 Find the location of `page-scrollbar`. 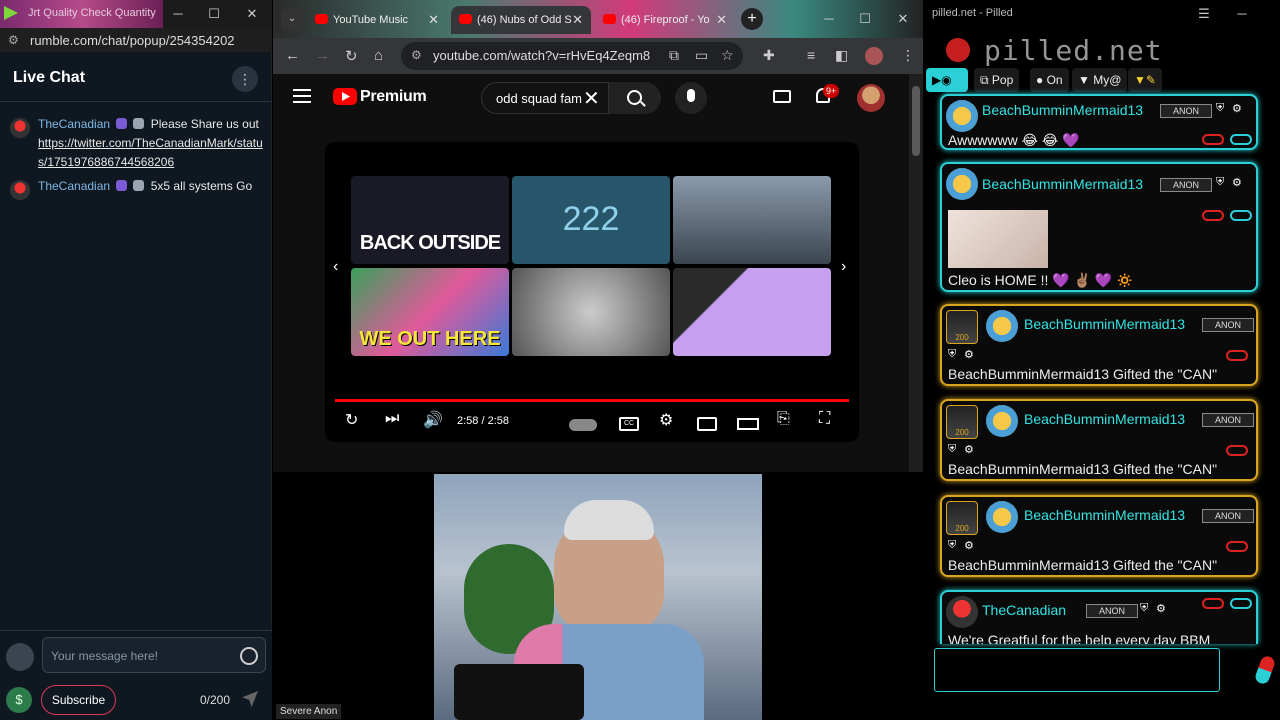

page-scrollbar is located at coordinates (916, 273).